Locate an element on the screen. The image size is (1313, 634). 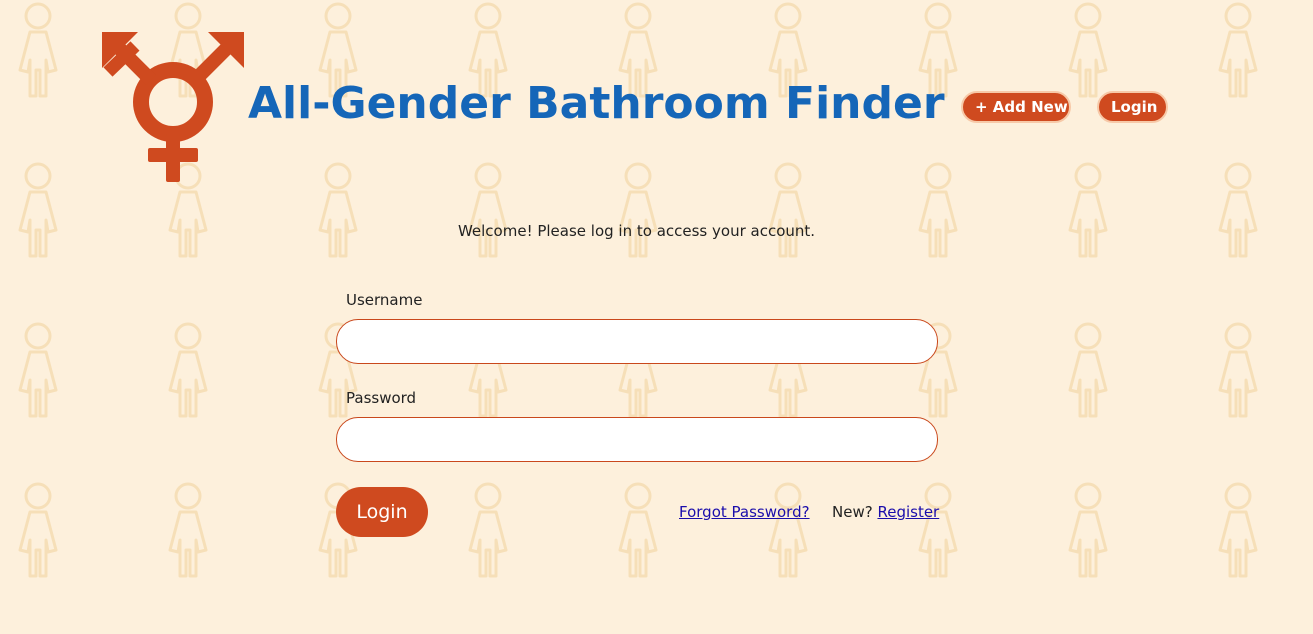
password-input is located at coordinates (637, 439).